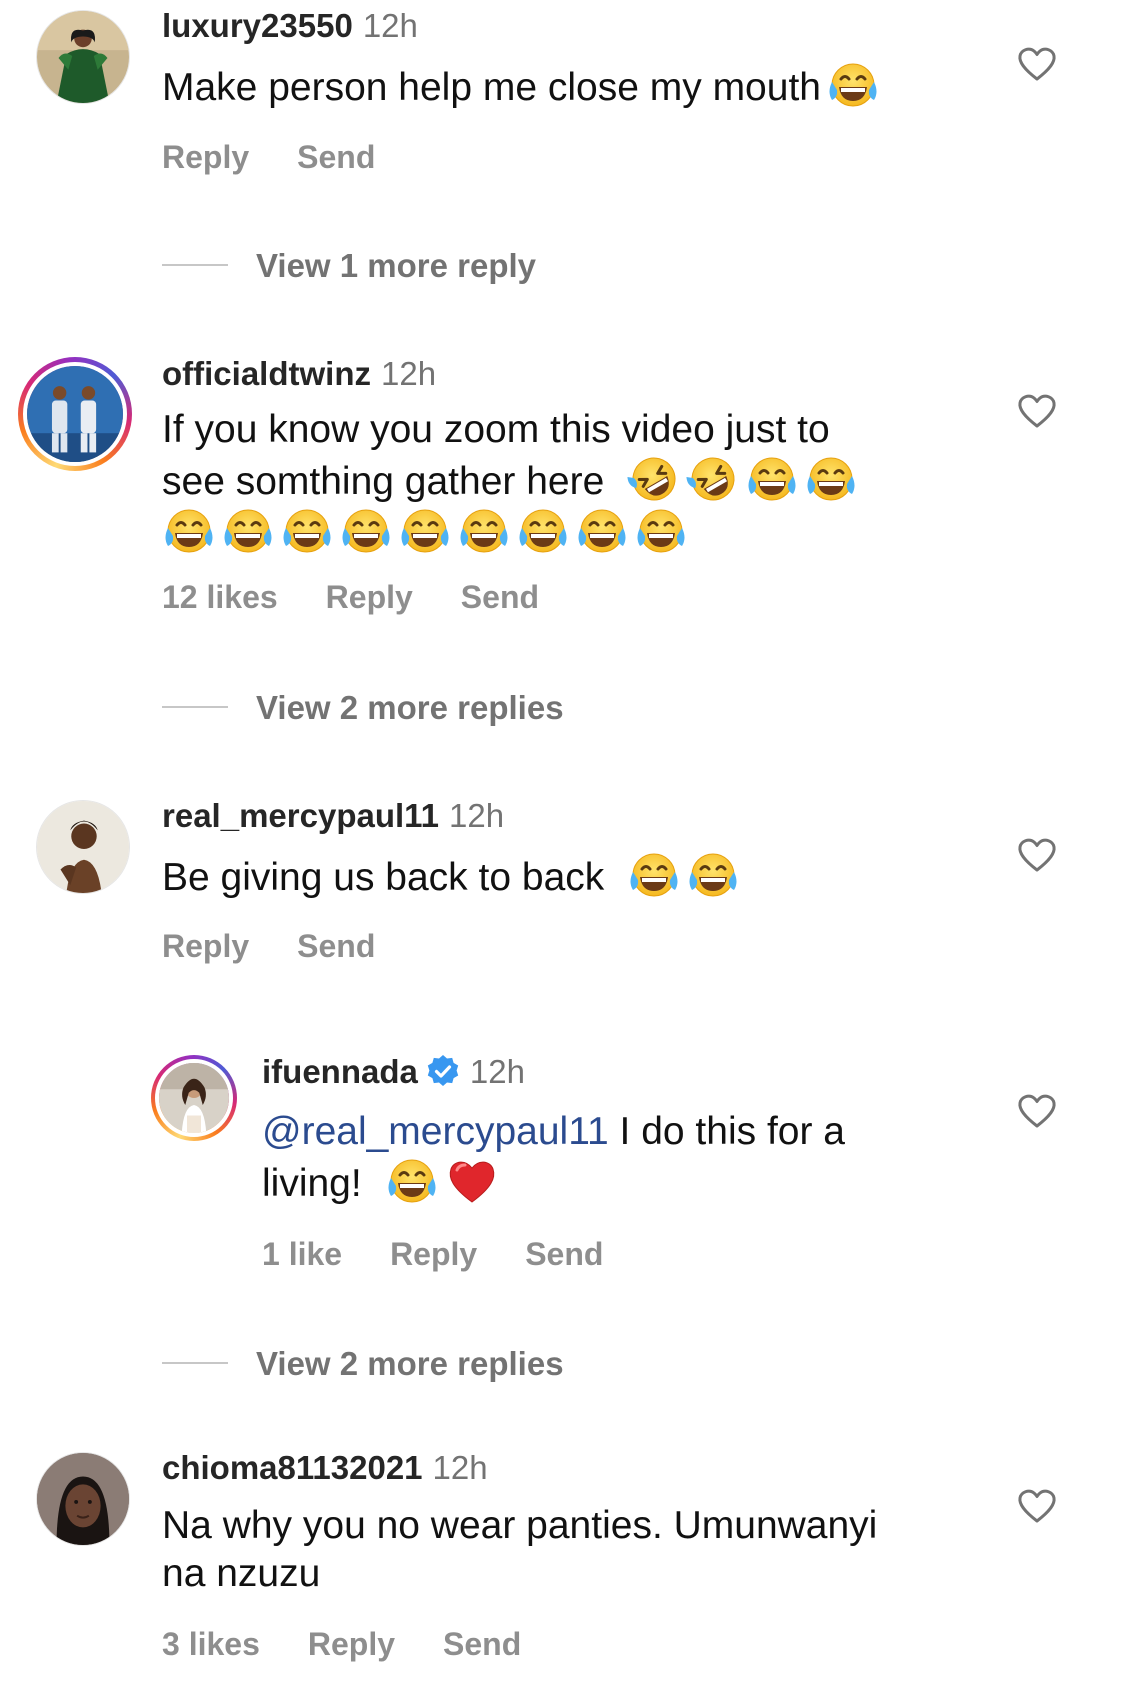 The height and width of the screenshot is (1691, 1125). What do you see at coordinates (312, 1183) in the screenshot?
I see `comment-text-content: living!` at bounding box center [312, 1183].